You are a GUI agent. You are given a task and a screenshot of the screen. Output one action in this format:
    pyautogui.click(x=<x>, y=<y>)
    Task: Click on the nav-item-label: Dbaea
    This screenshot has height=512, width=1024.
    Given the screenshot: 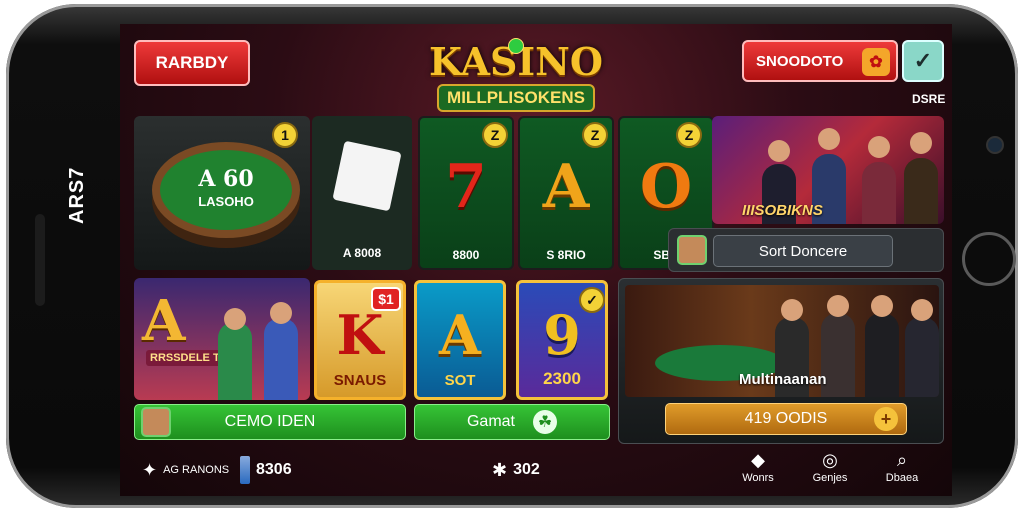 What is the action you would take?
    pyautogui.click(x=902, y=478)
    